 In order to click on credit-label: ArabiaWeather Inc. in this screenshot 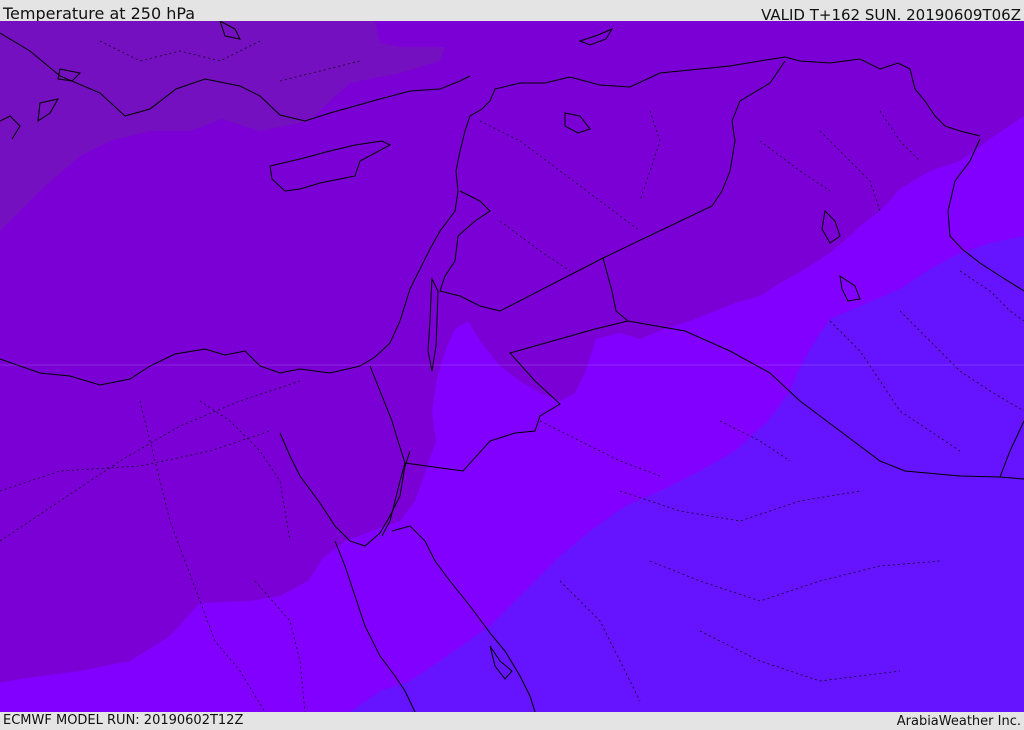, I will do `click(958, 721)`.